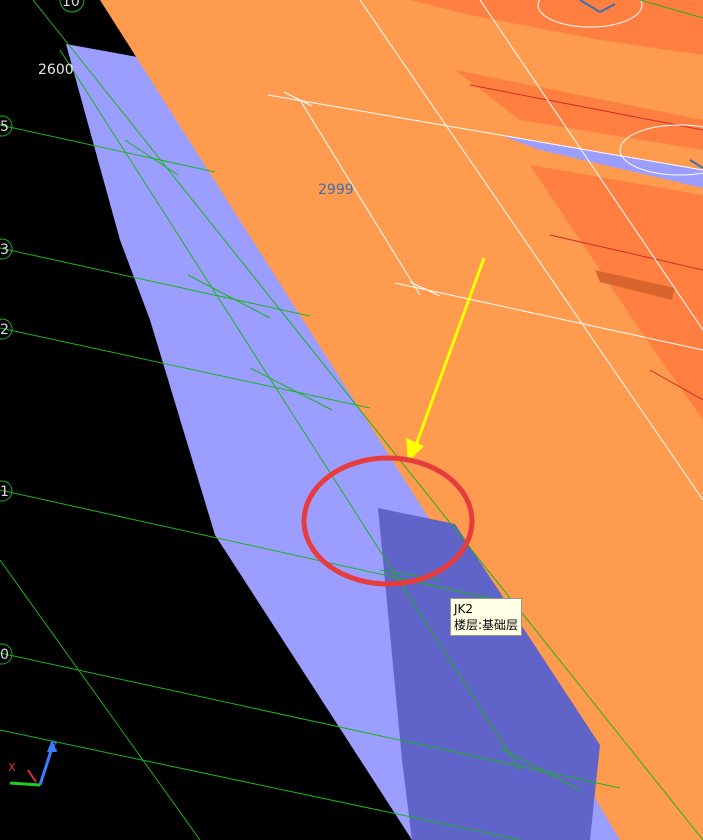  What do you see at coordinates (4, 250) in the screenshot?
I see `axis-label: 3` at bounding box center [4, 250].